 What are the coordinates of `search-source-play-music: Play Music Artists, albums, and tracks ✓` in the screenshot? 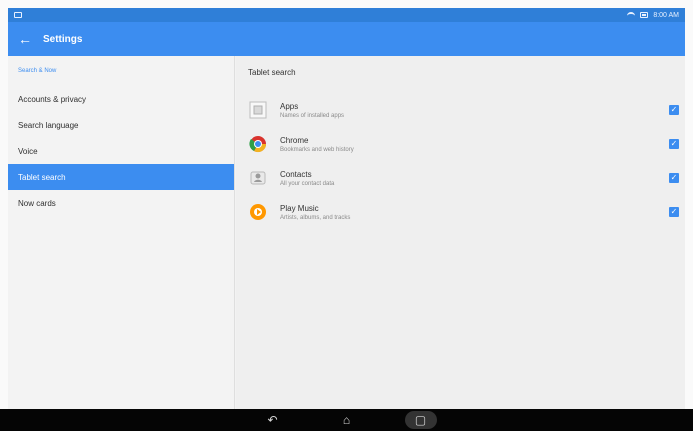 It's located at (460, 212).